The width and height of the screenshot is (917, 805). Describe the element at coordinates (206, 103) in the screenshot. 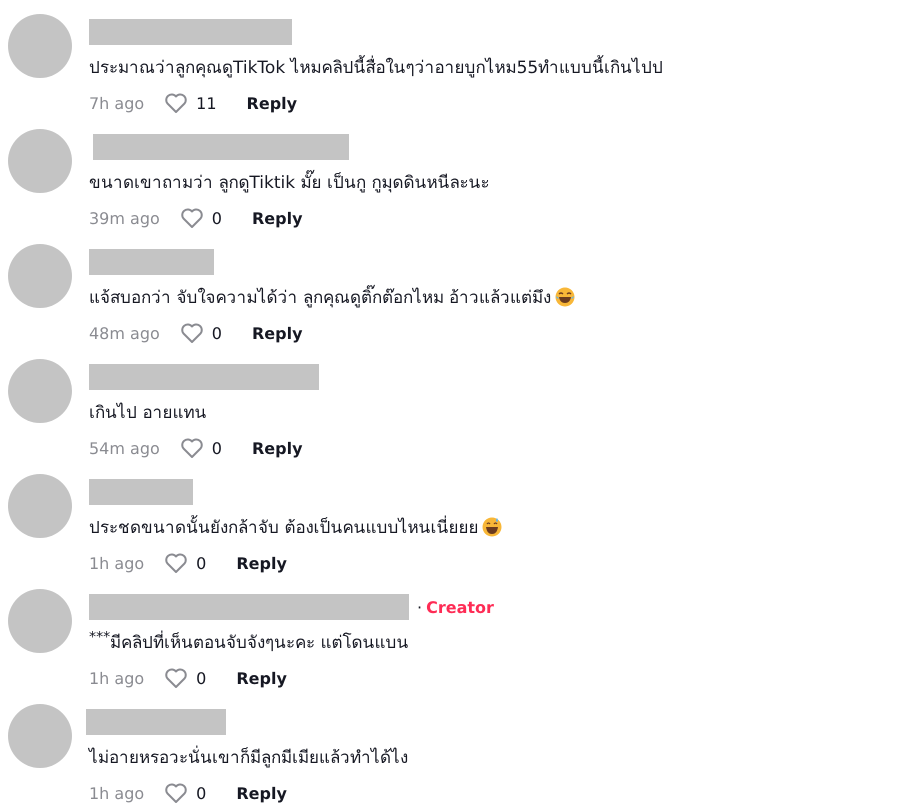

I see `like-count: 11` at that location.